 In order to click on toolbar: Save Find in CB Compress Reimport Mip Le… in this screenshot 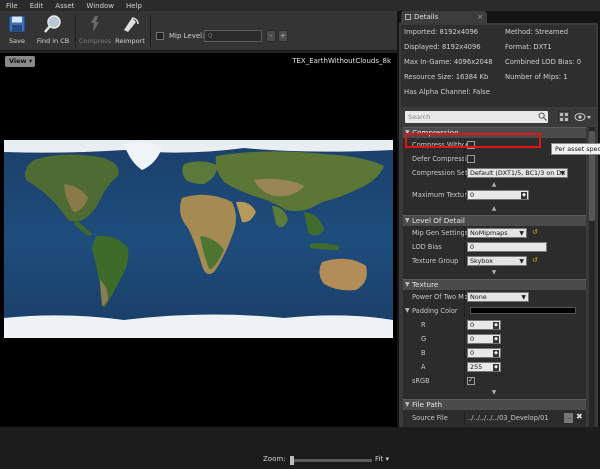, I will do `click(198, 31)`.